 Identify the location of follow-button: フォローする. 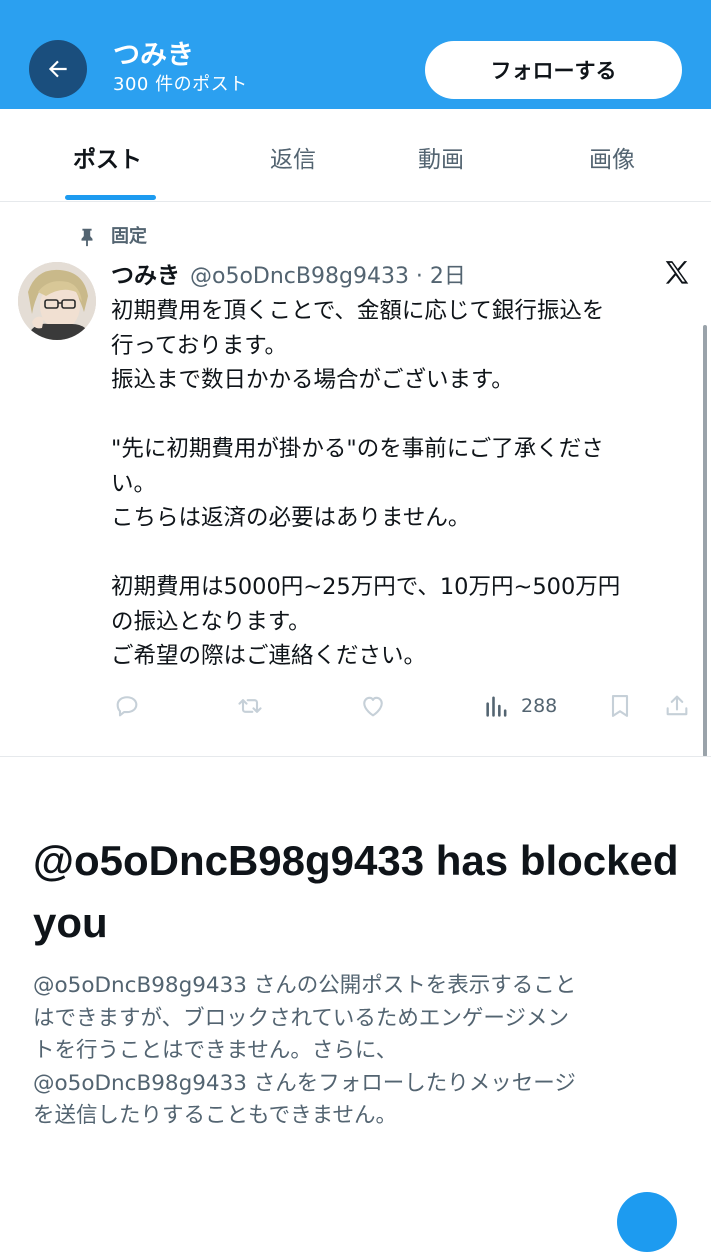
(553, 70).